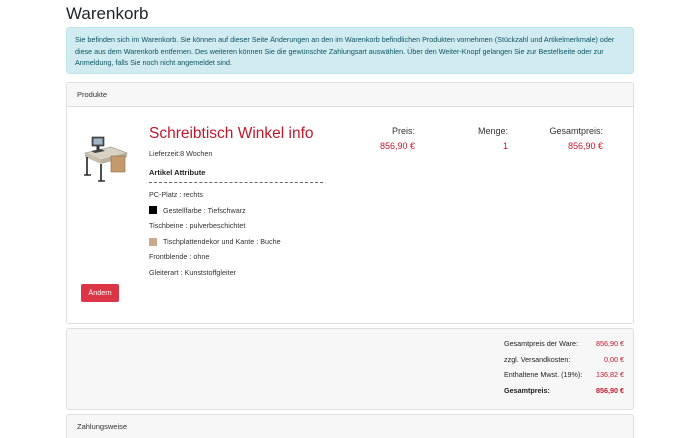 Image resolution: width=700 pixels, height=438 pixels. Describe the element at coordinates (259, 273) in the screenshot. I see `attribute-row: Gleiterart : Kunststoffgleiter` at that location.